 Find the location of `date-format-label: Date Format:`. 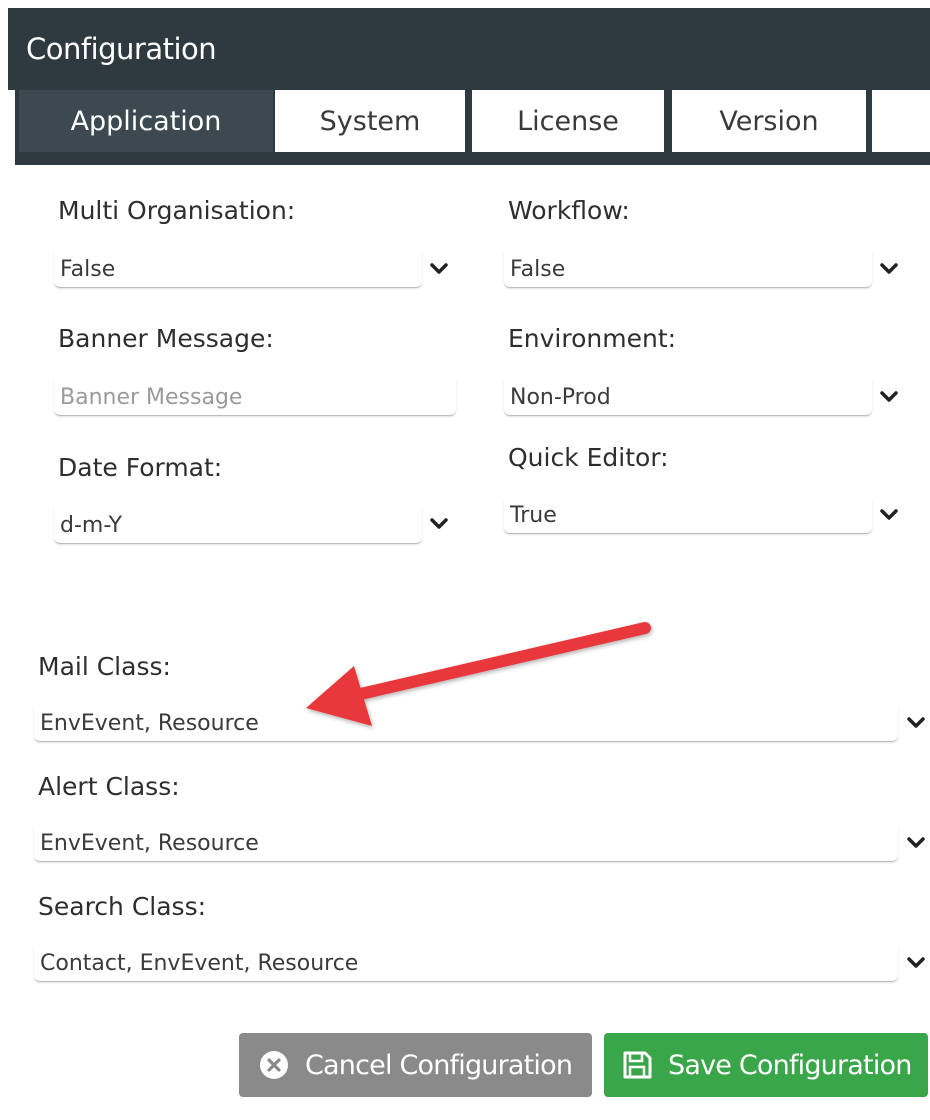

date-format-label: Date Format: is located at coordinates (140, 467).